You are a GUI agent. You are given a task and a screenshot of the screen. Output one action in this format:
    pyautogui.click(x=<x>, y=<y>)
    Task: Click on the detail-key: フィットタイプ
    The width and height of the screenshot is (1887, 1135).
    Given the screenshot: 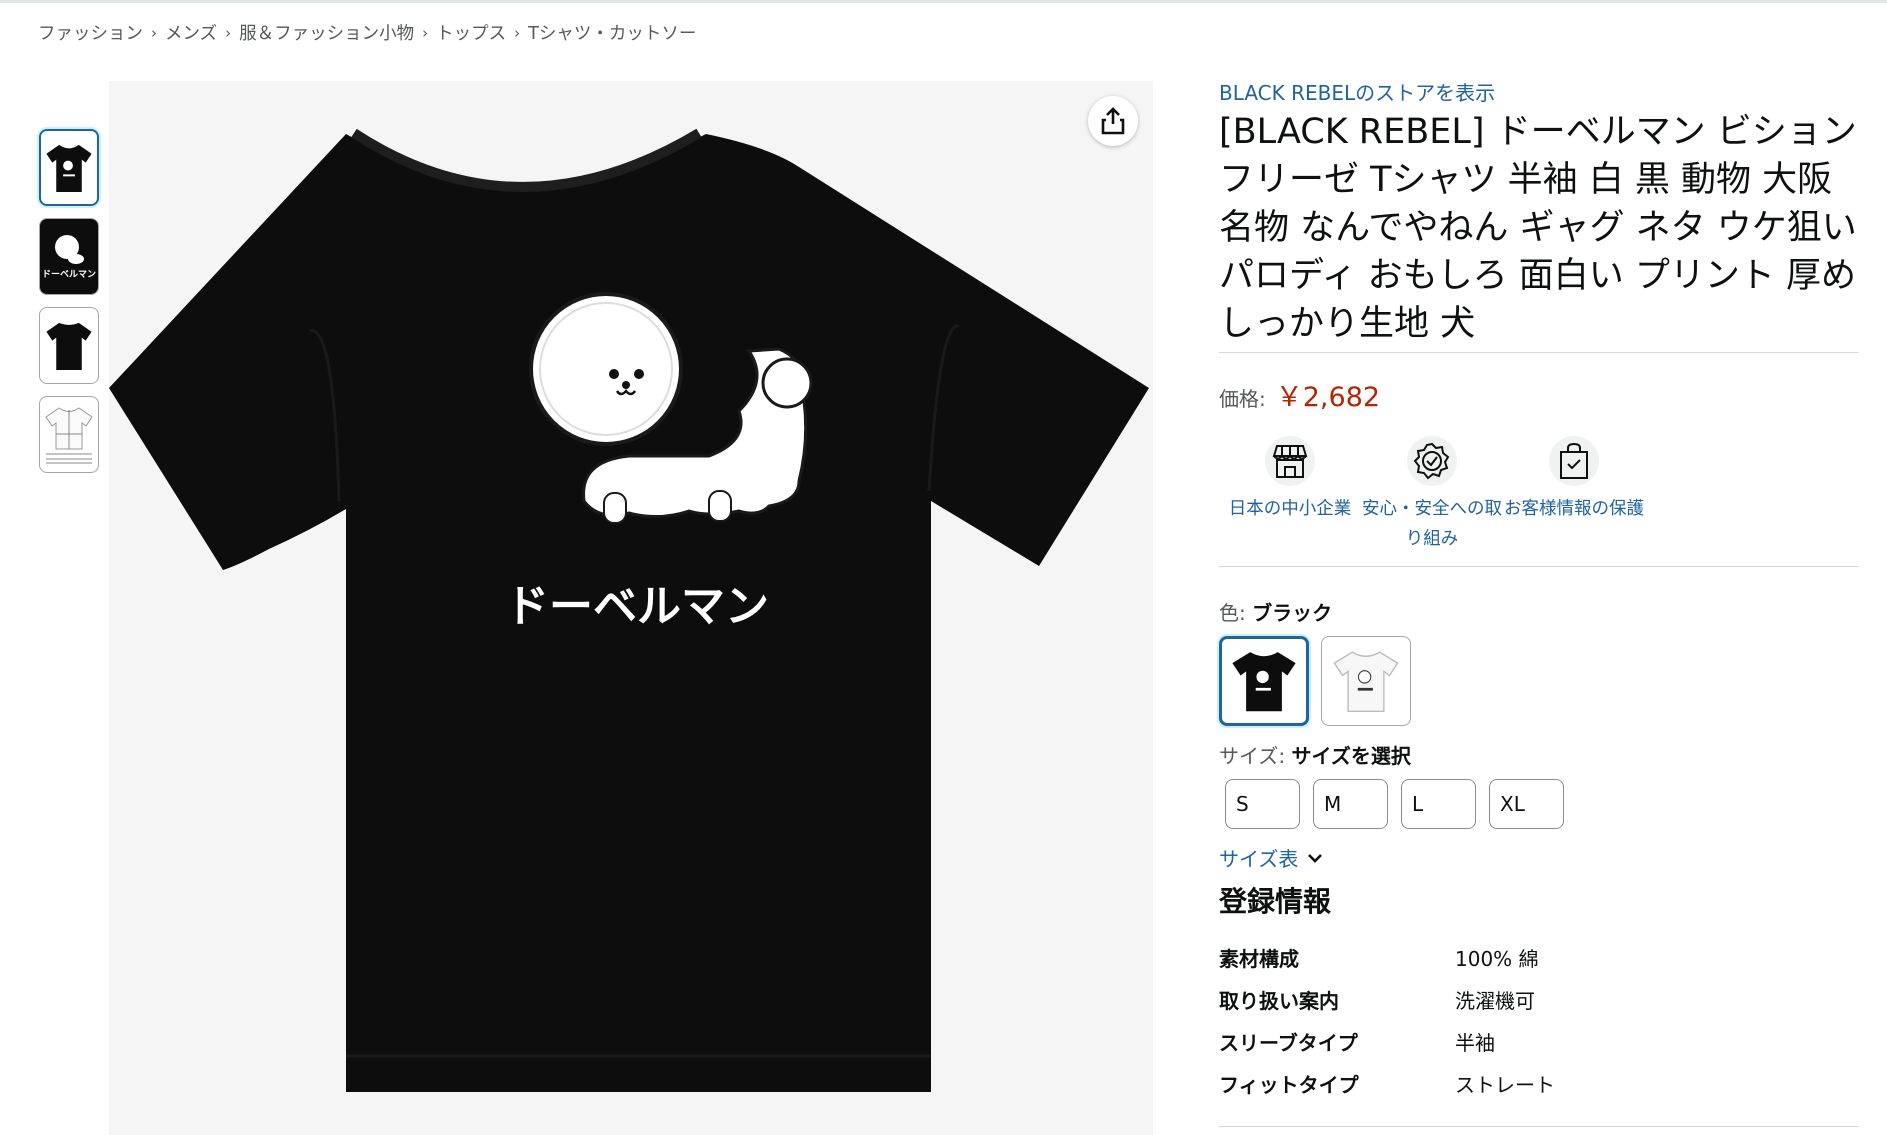 What is the action you would take?
    pyautogui.click(x=1289, y=1084)
    